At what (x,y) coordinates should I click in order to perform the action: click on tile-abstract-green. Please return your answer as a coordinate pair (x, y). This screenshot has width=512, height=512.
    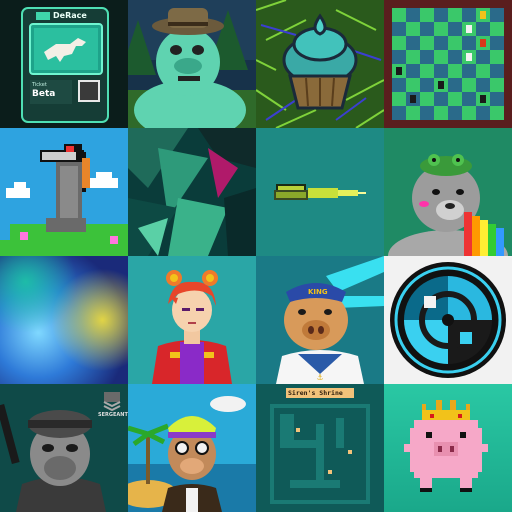
    Looking at the image, I should click on (192, 192).